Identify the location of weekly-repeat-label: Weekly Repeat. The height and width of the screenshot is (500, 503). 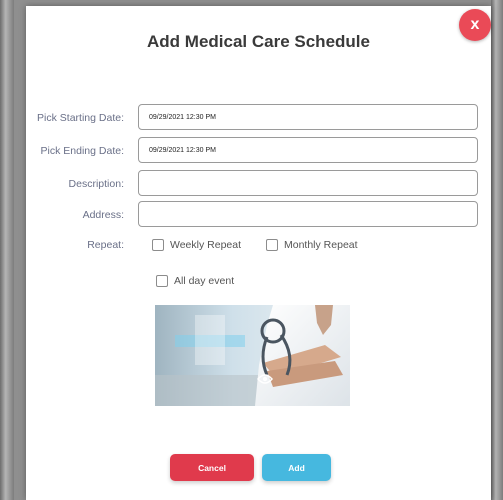
(206, 245).